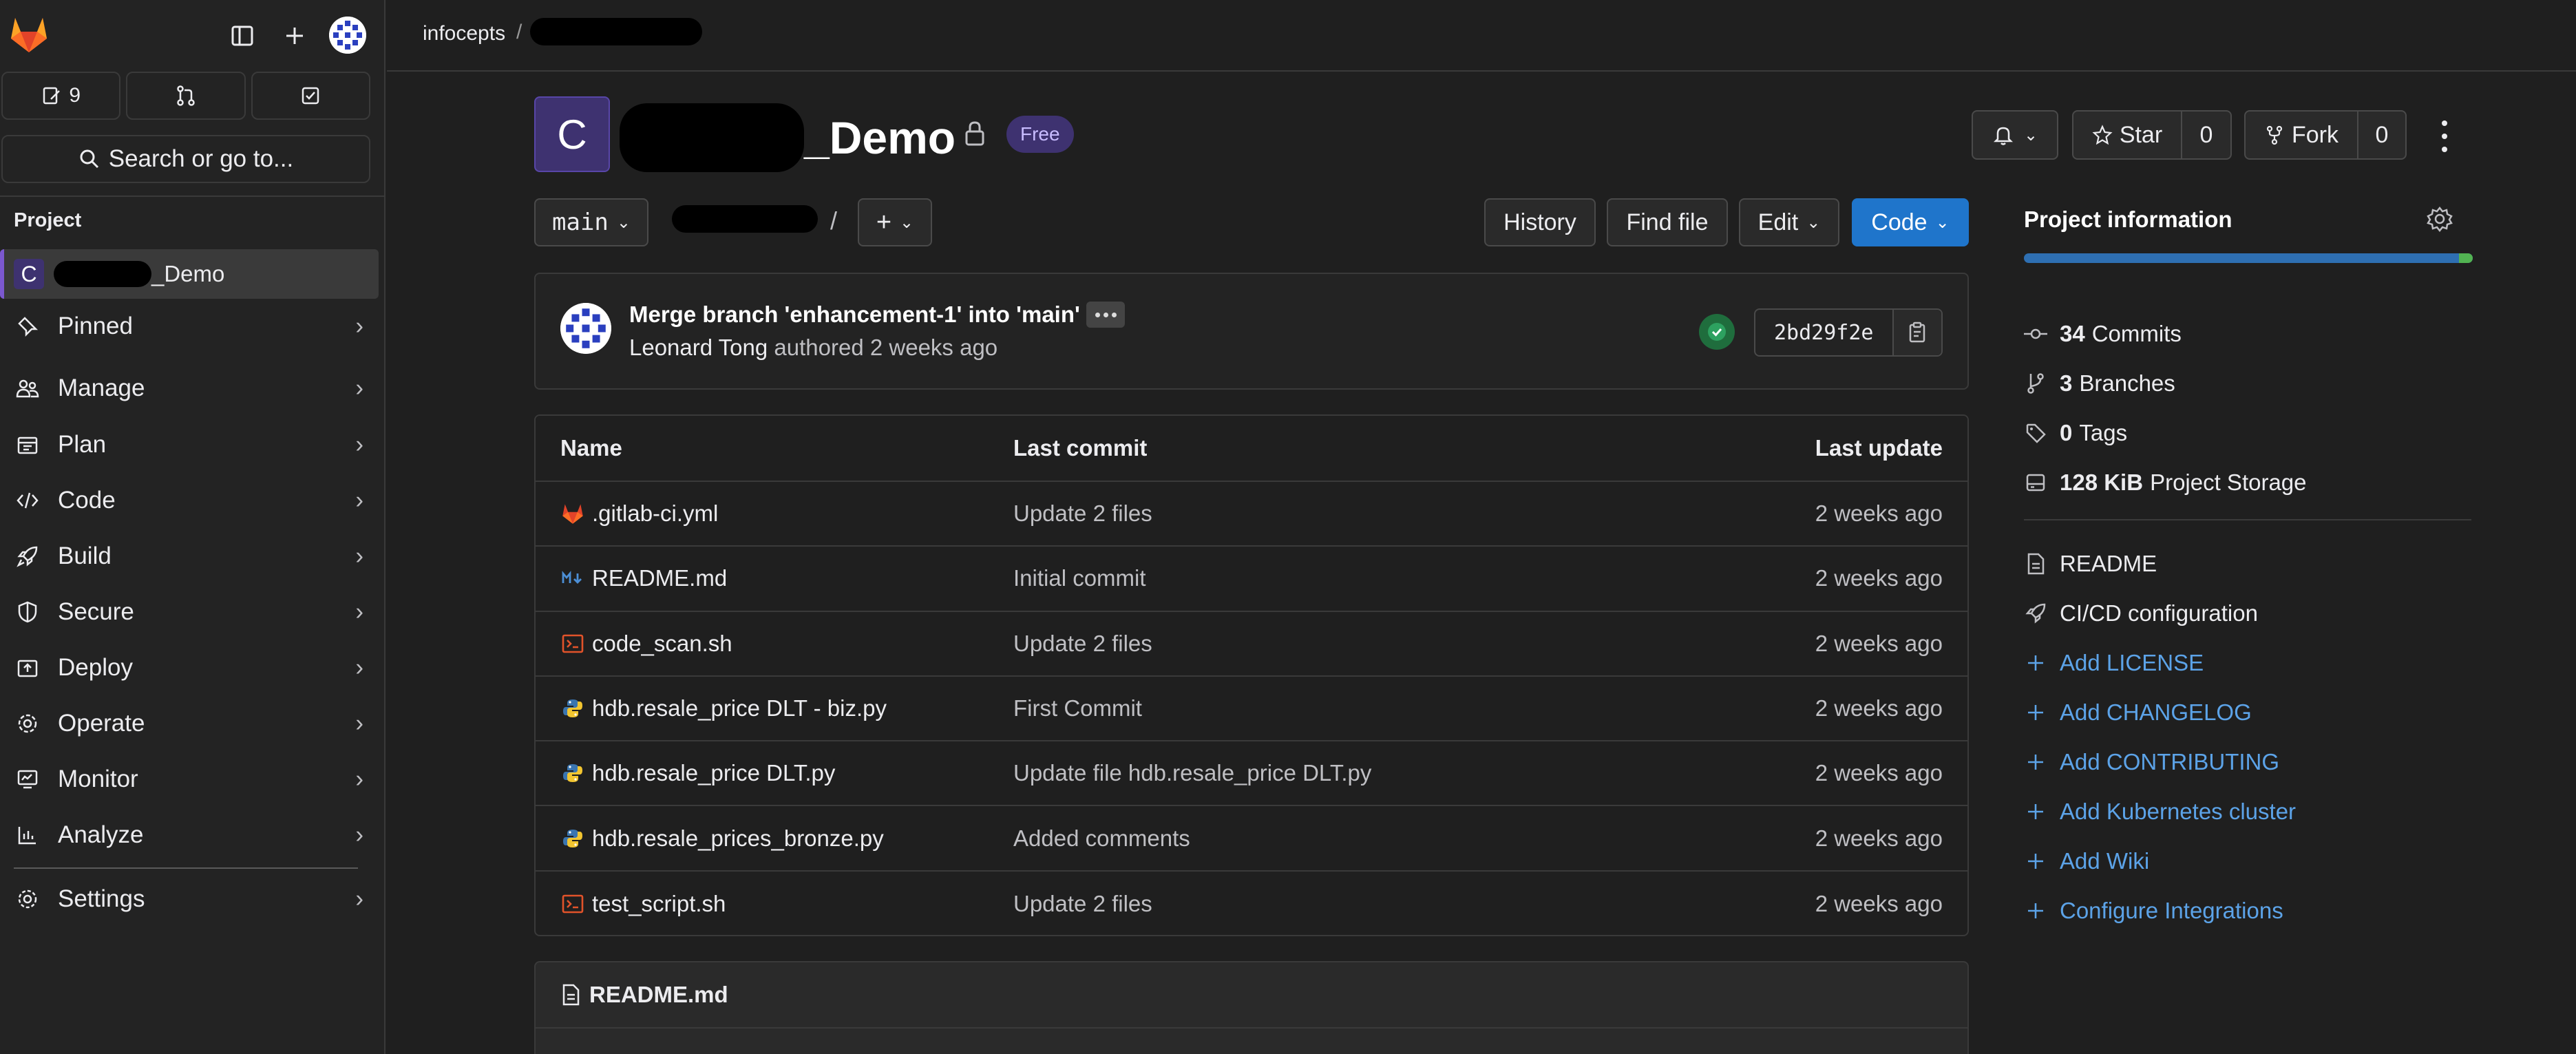 This screenshot has width=2576, height=1054. I want to click on tier-badge: Free, so click(1040, 134).